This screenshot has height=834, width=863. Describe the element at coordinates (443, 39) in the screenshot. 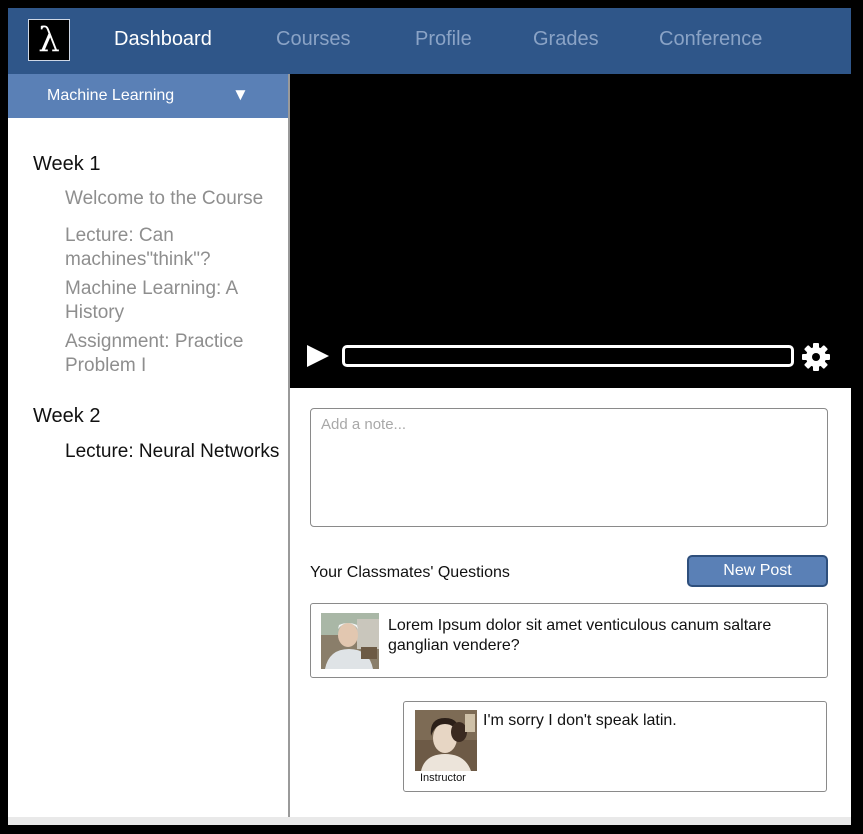

I see `nav-profile: Profile` at that location.